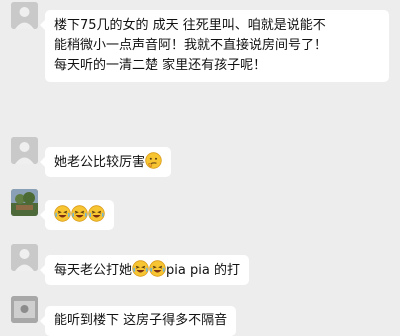  What do you see at coordinates (100, 162) in the screenshot?
I see `message-text: 她老公比较厉害` at bounding box center [100, 162].